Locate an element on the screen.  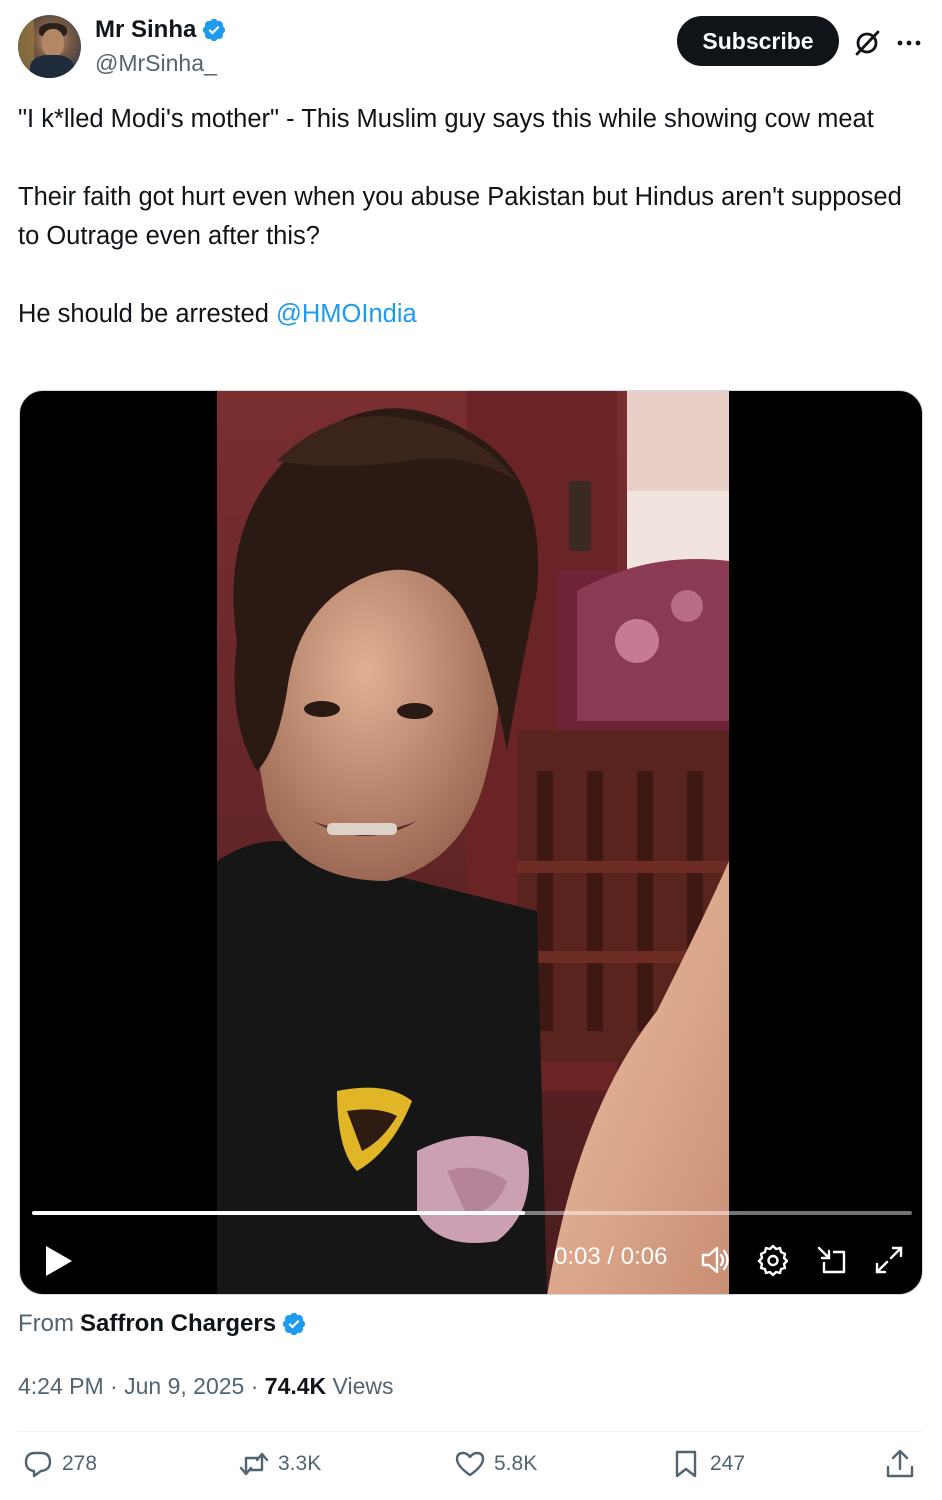
video-progress-fill is located at coordinates (278, 1213).